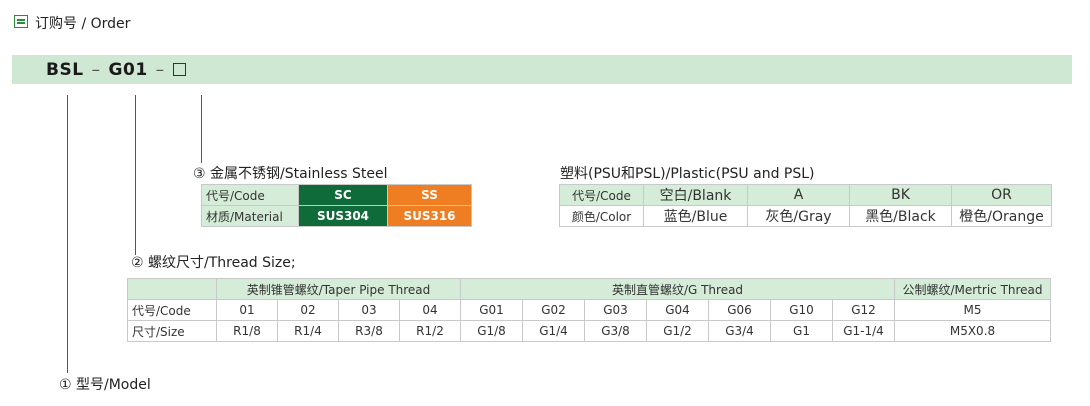 The height and width of the screenshot is (406, 1090). Describe the element at coordinates (972, 331) in the screenshot. I see `table-cell: M5X0.8` at that location.